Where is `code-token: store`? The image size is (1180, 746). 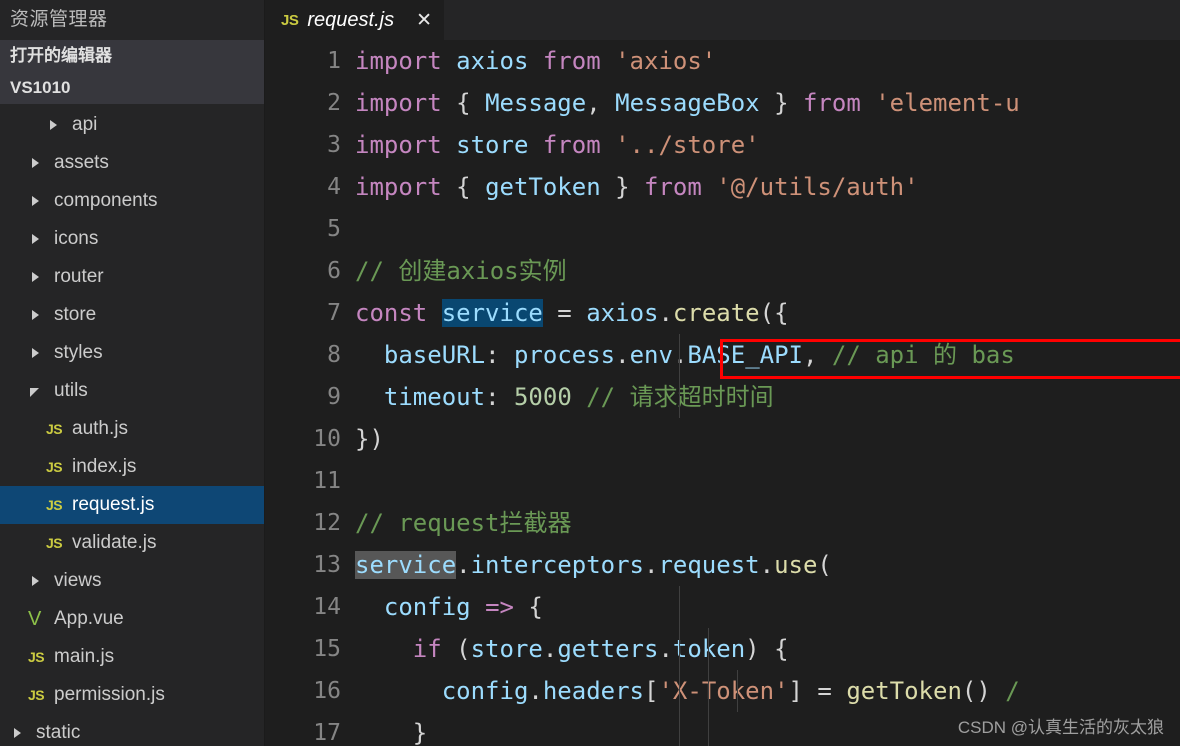
code-token: store is located at coordinates (492, 145).